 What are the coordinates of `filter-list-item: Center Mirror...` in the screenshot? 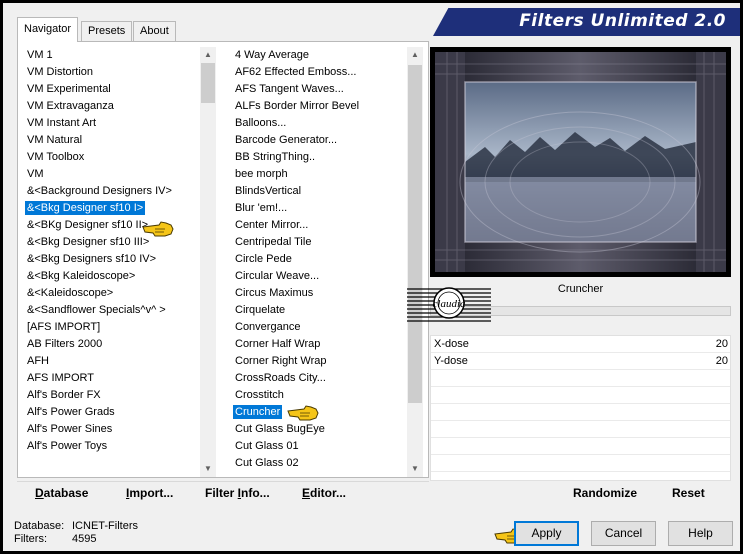 It's located at (318, 225).